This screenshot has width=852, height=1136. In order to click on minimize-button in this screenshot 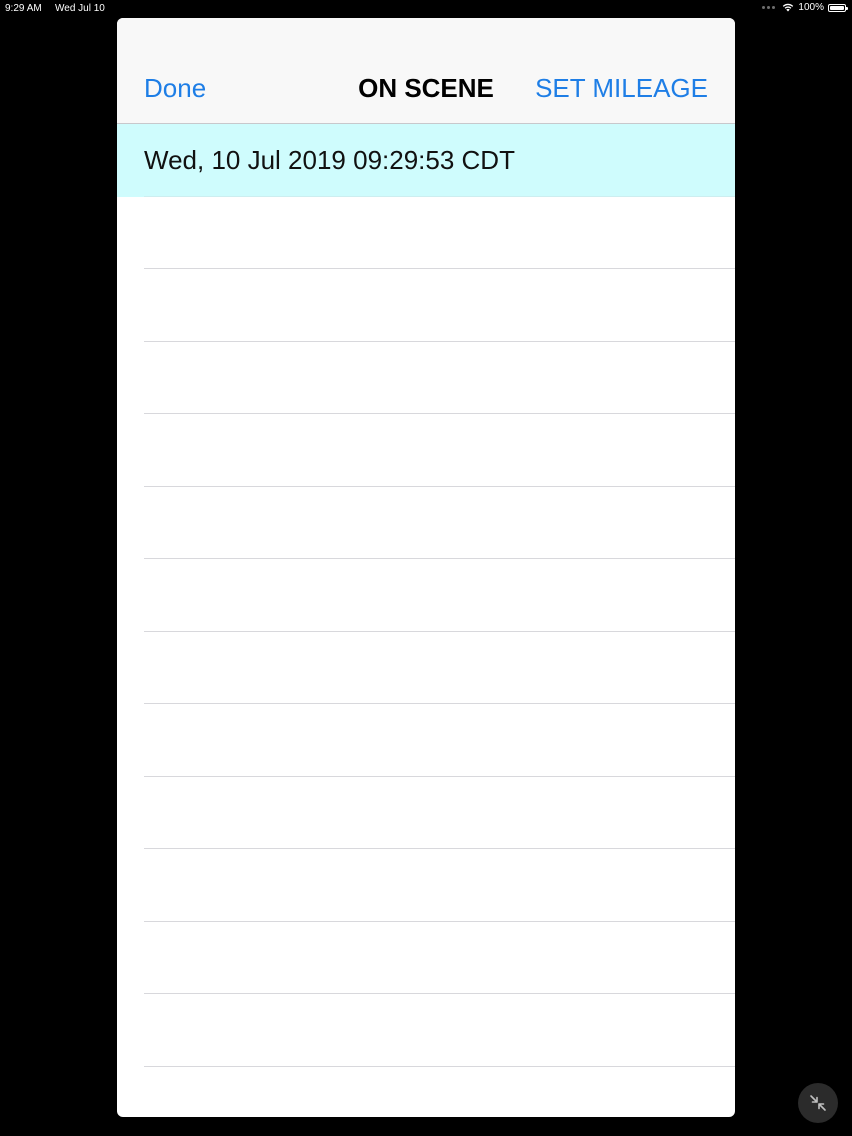, I will do `click(818, 1103)`.